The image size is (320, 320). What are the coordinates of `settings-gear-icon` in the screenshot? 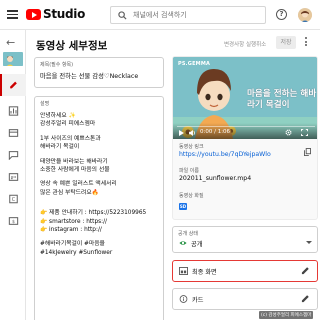 It's located at (288, 132).